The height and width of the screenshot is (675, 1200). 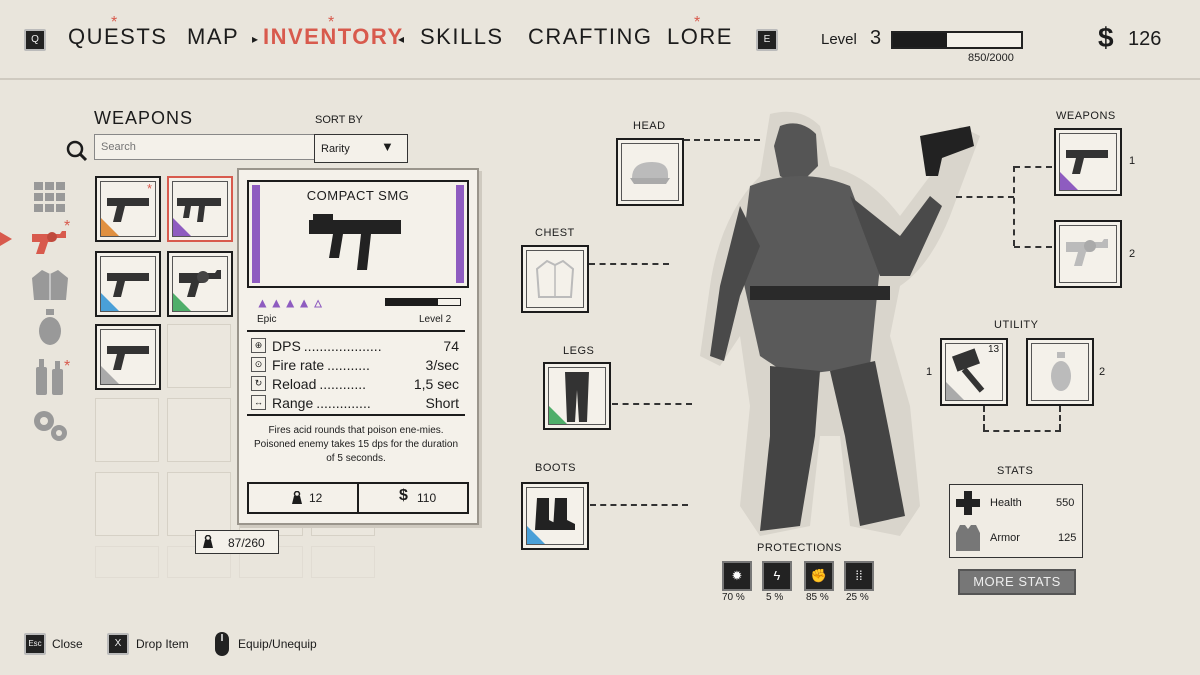 I want to click on utility-connector-bottom, so click(x=1022, y=431).